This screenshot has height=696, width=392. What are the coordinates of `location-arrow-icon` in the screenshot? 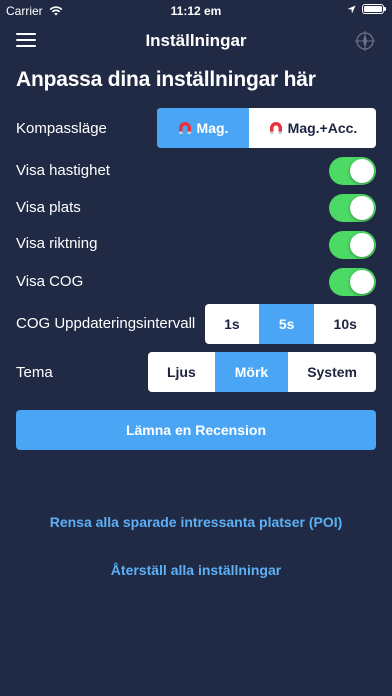 It's located at (351, 9).